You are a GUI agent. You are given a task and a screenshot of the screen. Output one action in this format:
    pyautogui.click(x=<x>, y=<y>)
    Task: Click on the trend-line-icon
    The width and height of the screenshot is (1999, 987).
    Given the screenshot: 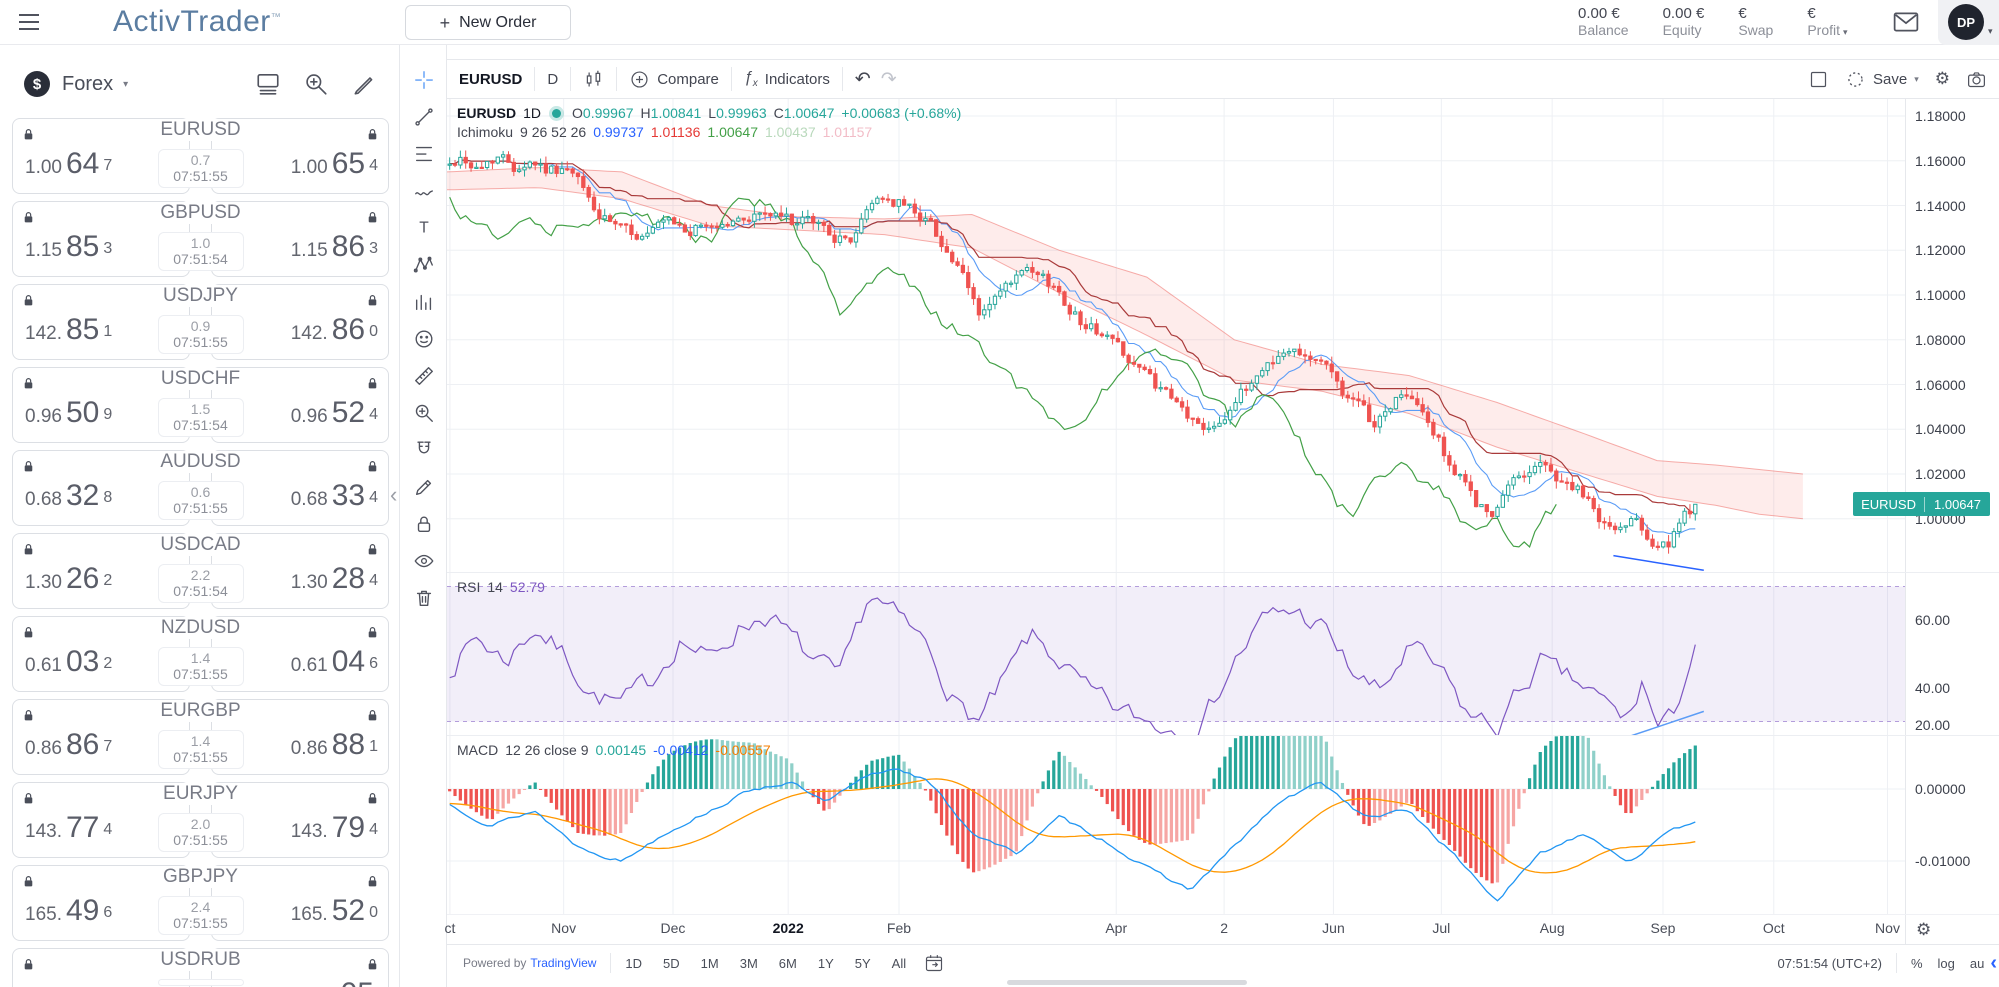 What is the action you would take?
    pyautogui.click(x=424, y=117)
    